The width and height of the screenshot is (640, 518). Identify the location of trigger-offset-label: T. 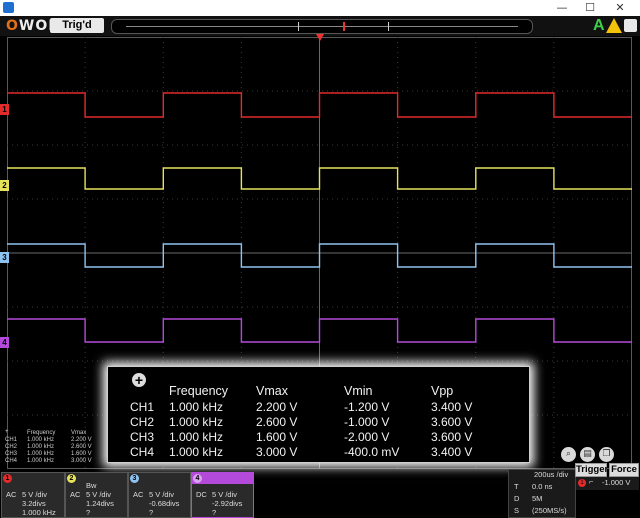
(516, 486).